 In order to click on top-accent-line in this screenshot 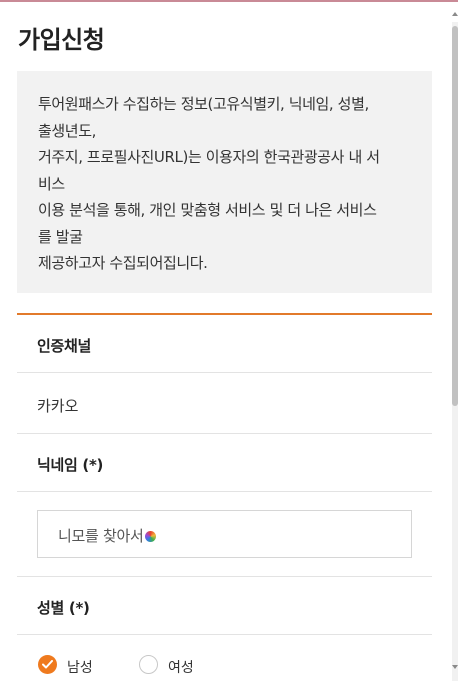, I will do `click(229, 1)`.